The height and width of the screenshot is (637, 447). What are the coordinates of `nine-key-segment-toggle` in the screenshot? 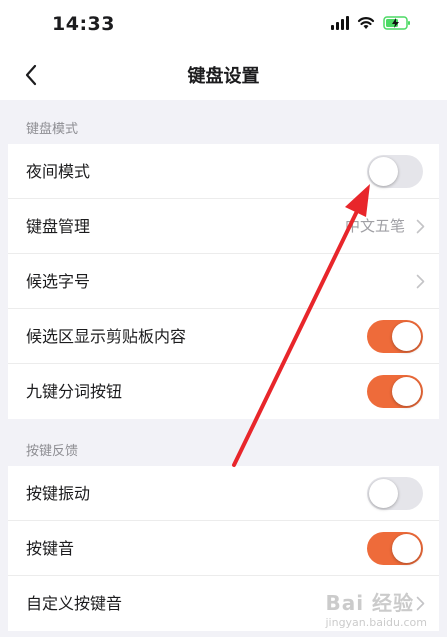 It's located at (395, 391).